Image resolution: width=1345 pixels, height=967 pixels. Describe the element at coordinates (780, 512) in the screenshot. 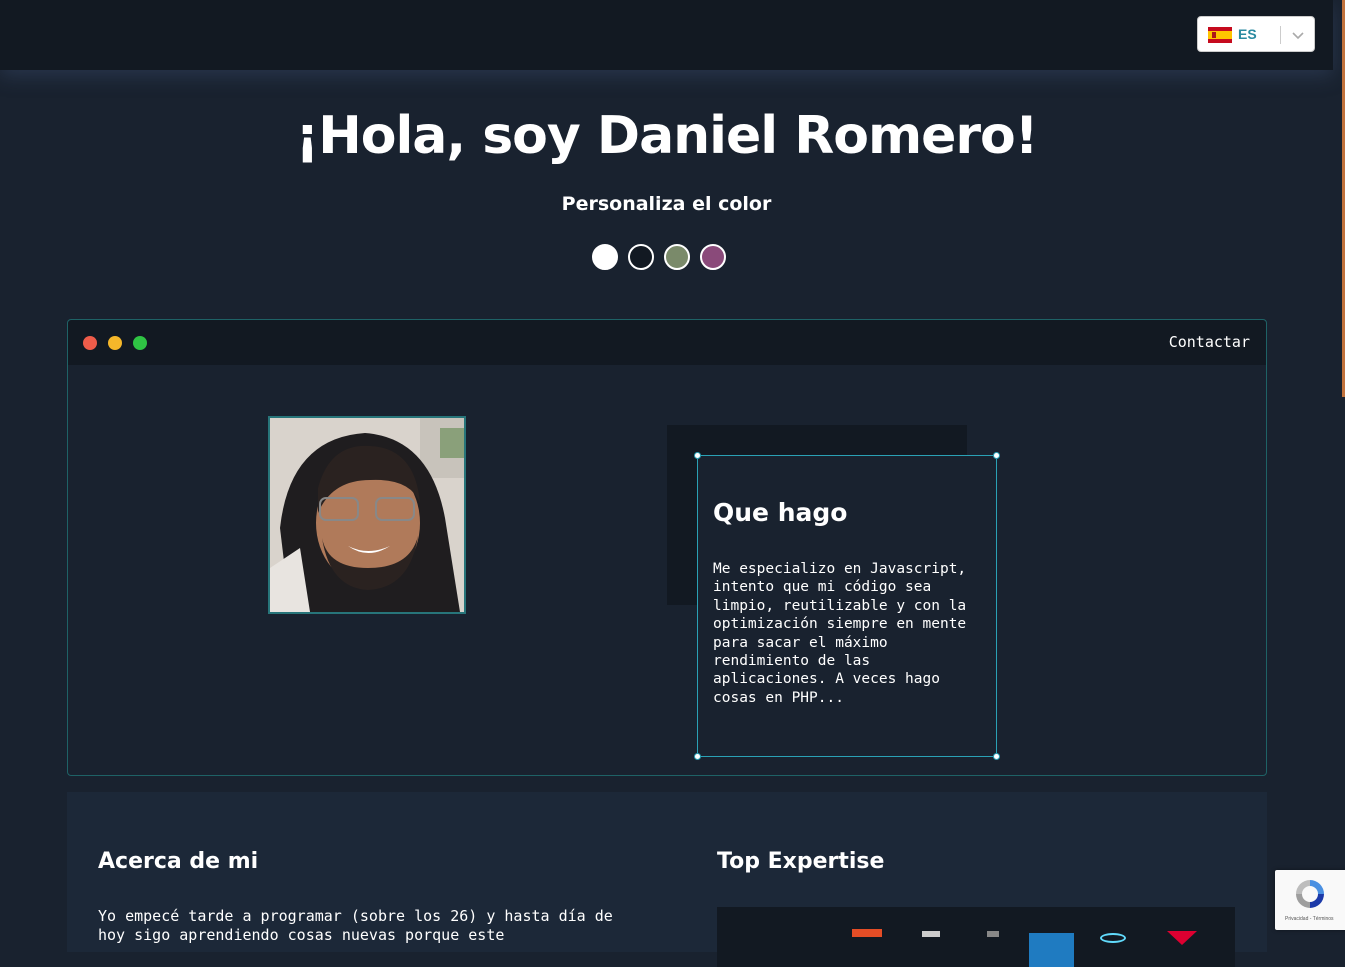

I see `que-hago-title: Que hago` at that location.